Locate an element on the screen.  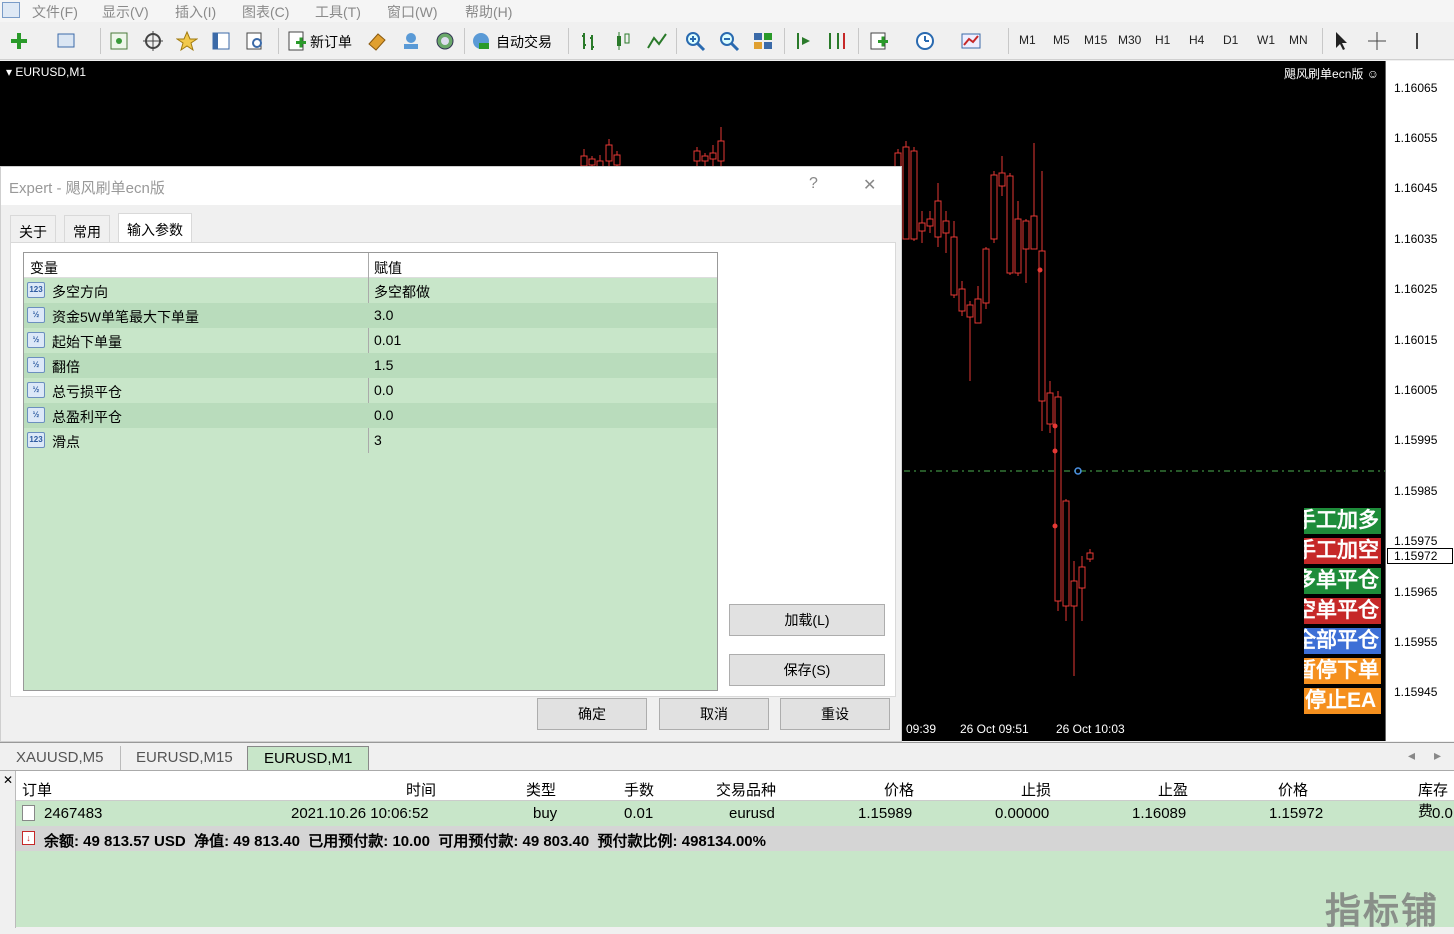
zoom-in-icon is located at coordinates (695, 41).